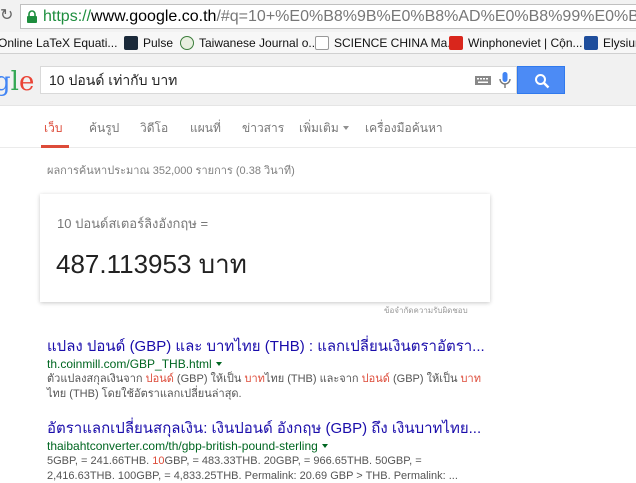 The image size is (636, 483). What do you see at coordinates (8, 16) in the screenshot?
I see `reload-icon: ↻` at bounding box center [8, 16].